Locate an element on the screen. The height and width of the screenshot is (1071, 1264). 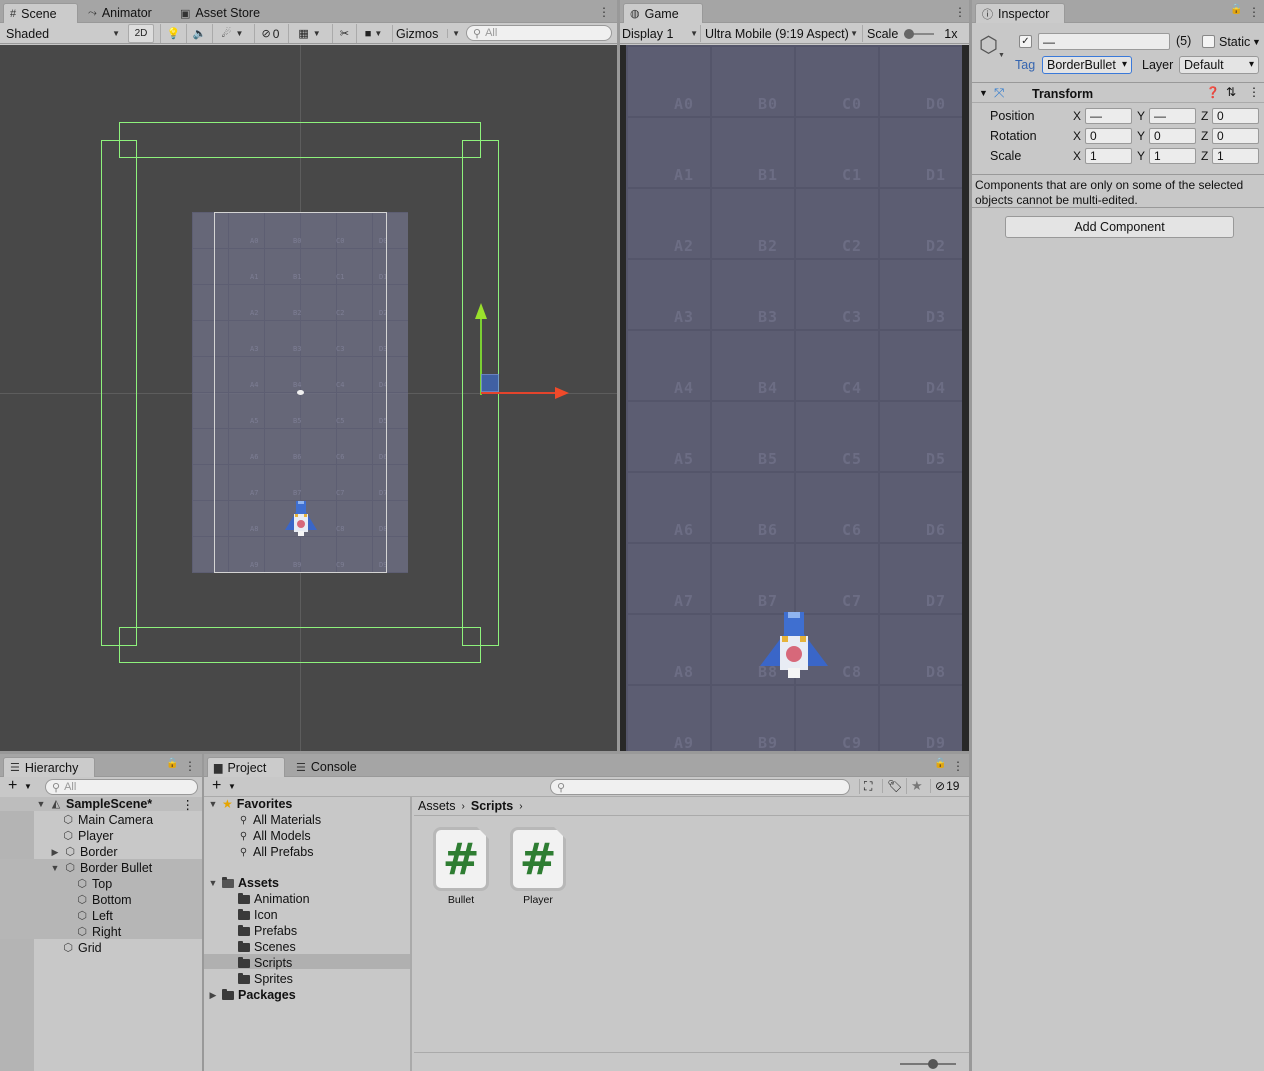
tab-animator: ⤳ Animator is located at coordinates (121, 13).